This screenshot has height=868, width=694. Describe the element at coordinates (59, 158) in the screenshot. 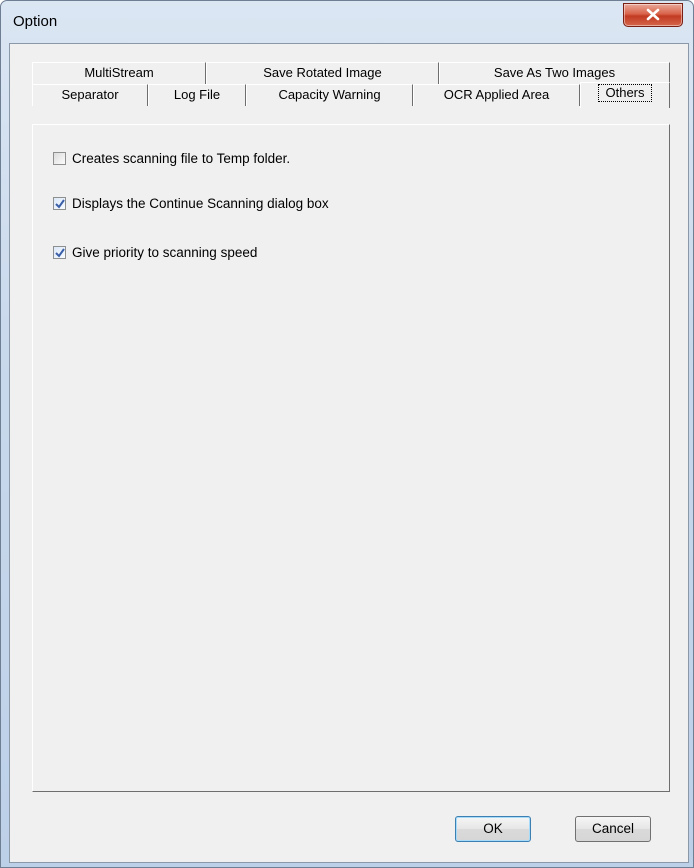

I see `checkbox-temp-folder` at that location.